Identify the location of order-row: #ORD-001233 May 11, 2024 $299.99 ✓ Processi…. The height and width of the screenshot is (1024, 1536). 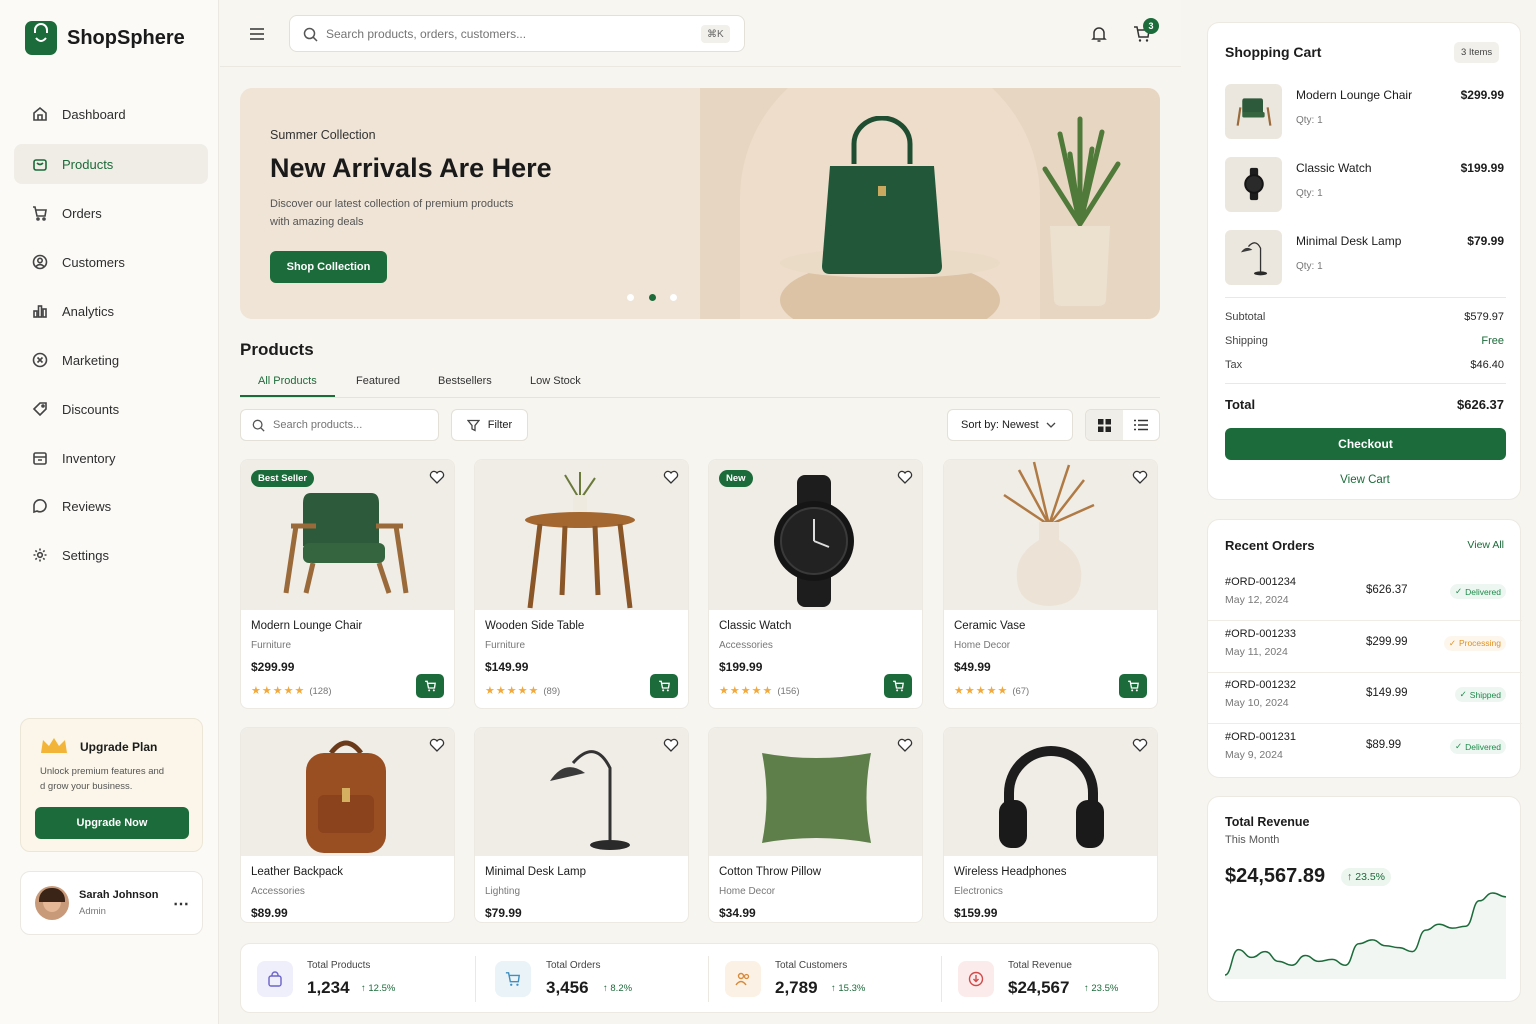
(1365, 647).